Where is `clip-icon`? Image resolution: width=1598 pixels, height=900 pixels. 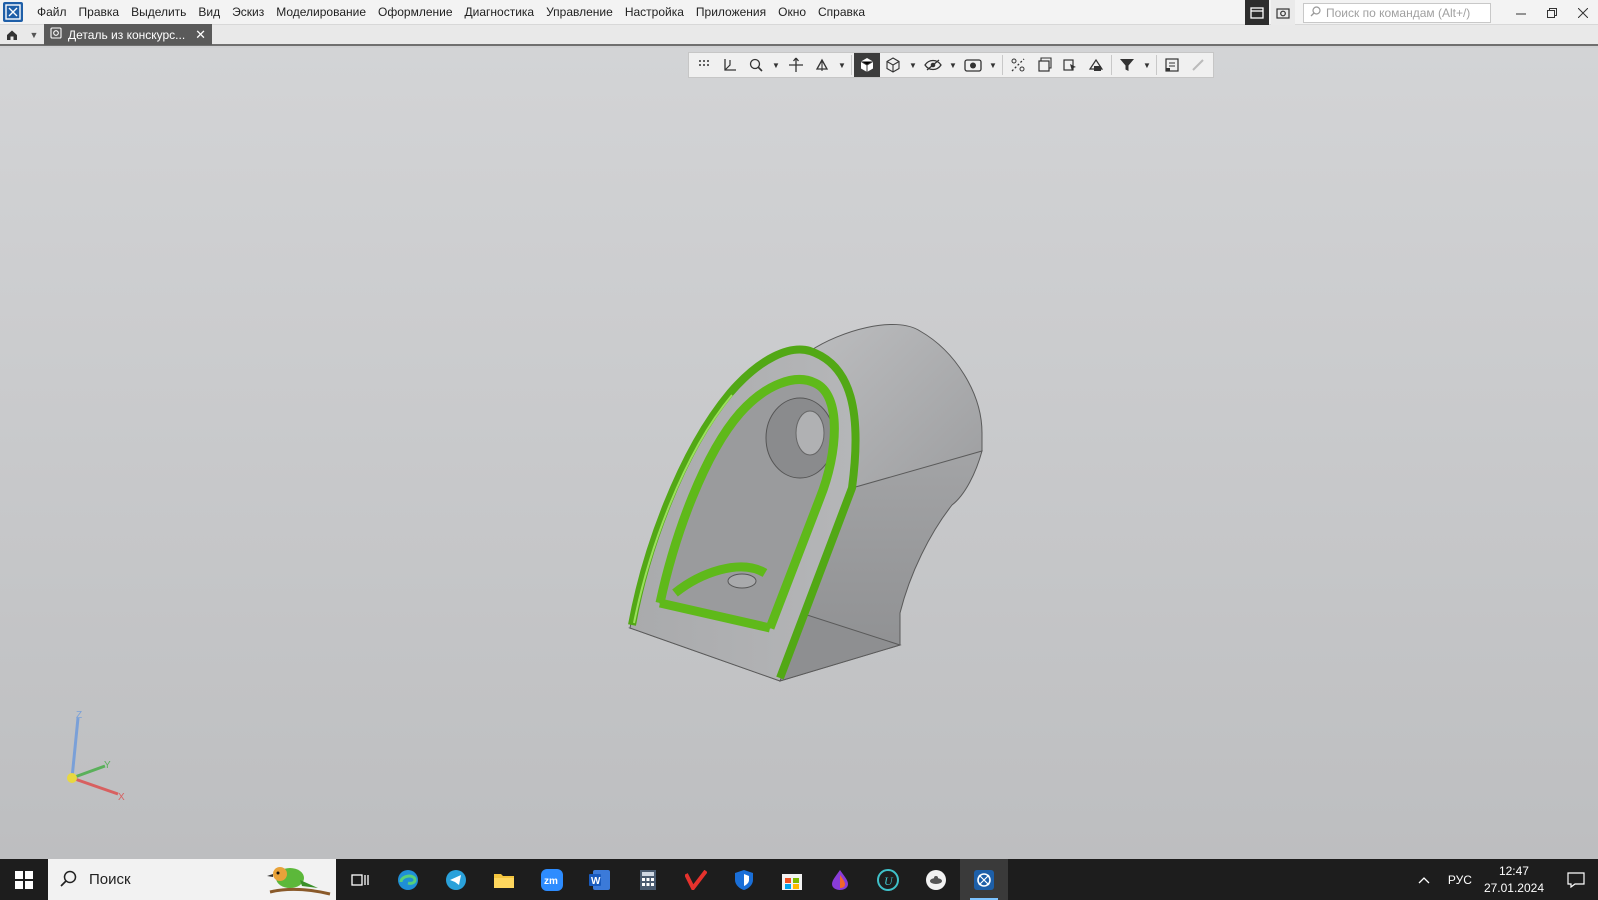
clip-icon is located at coordinates (1044, 65).